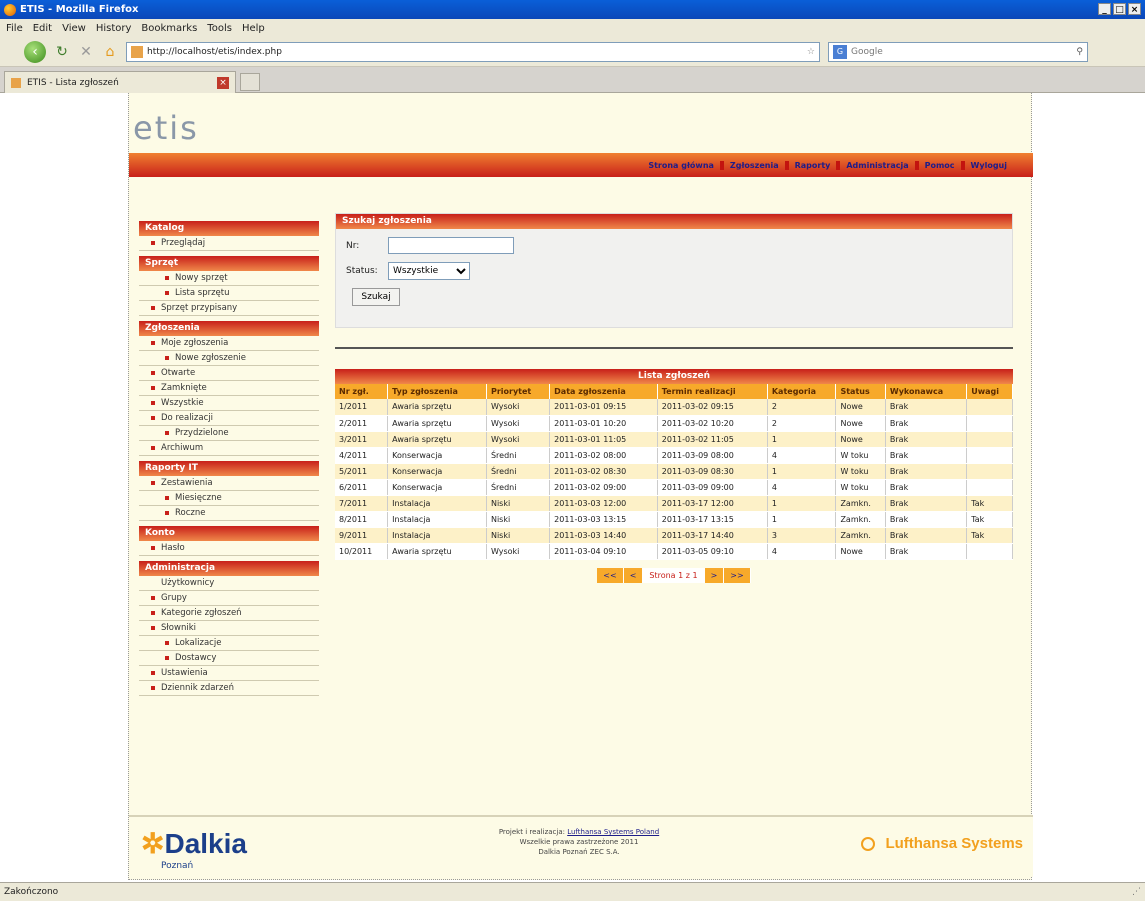 The width and height of the screenshot is (1145, 901). I want to click on sidebar-heading: Konto, so click(229, 533).